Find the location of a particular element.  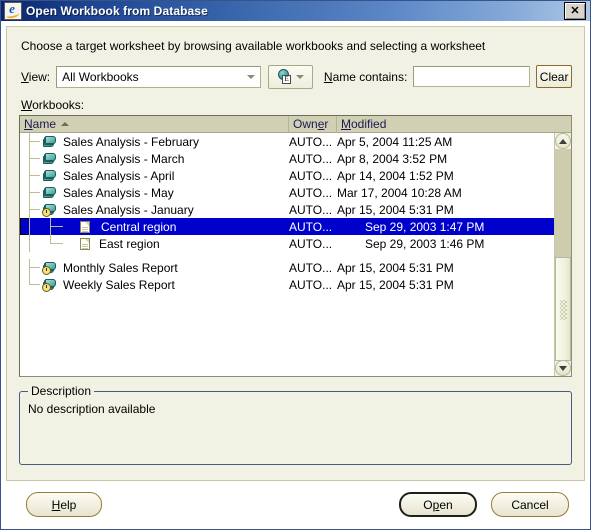

row-name-label: Monthly Sales Report is located at coordinates (120, 267).